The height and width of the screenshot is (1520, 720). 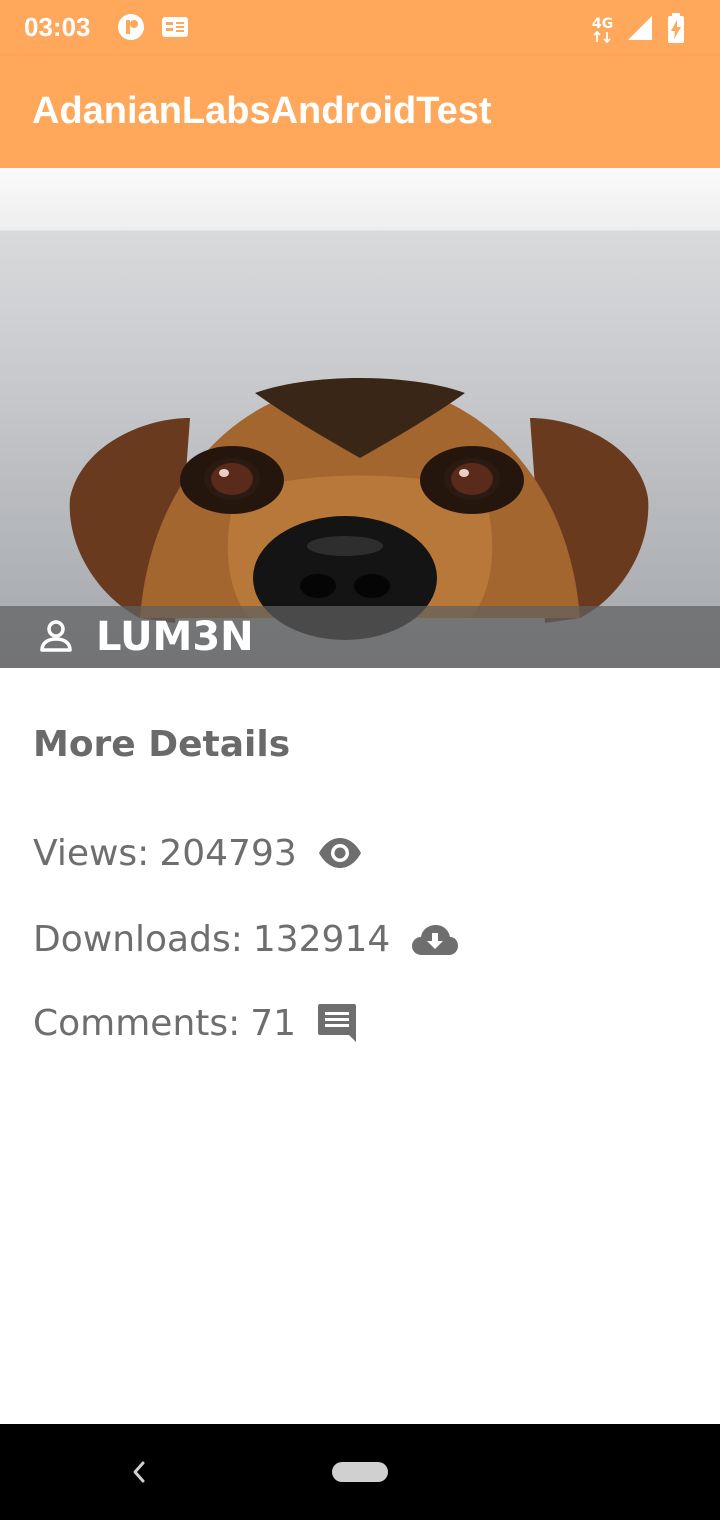 I want to click on signal-icon, so click(x=640, y=30).